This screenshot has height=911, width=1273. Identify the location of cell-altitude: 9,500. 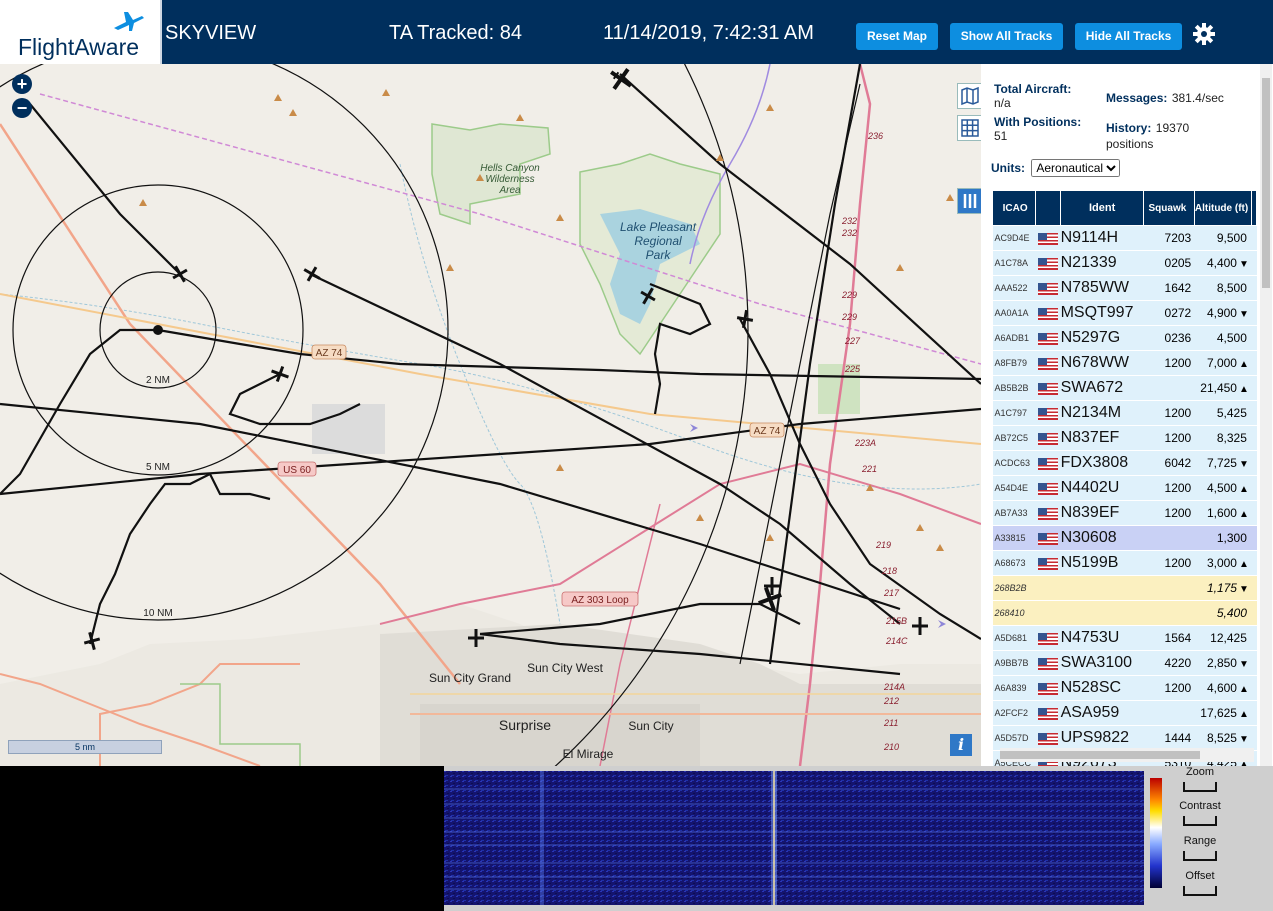
(1223, 238).